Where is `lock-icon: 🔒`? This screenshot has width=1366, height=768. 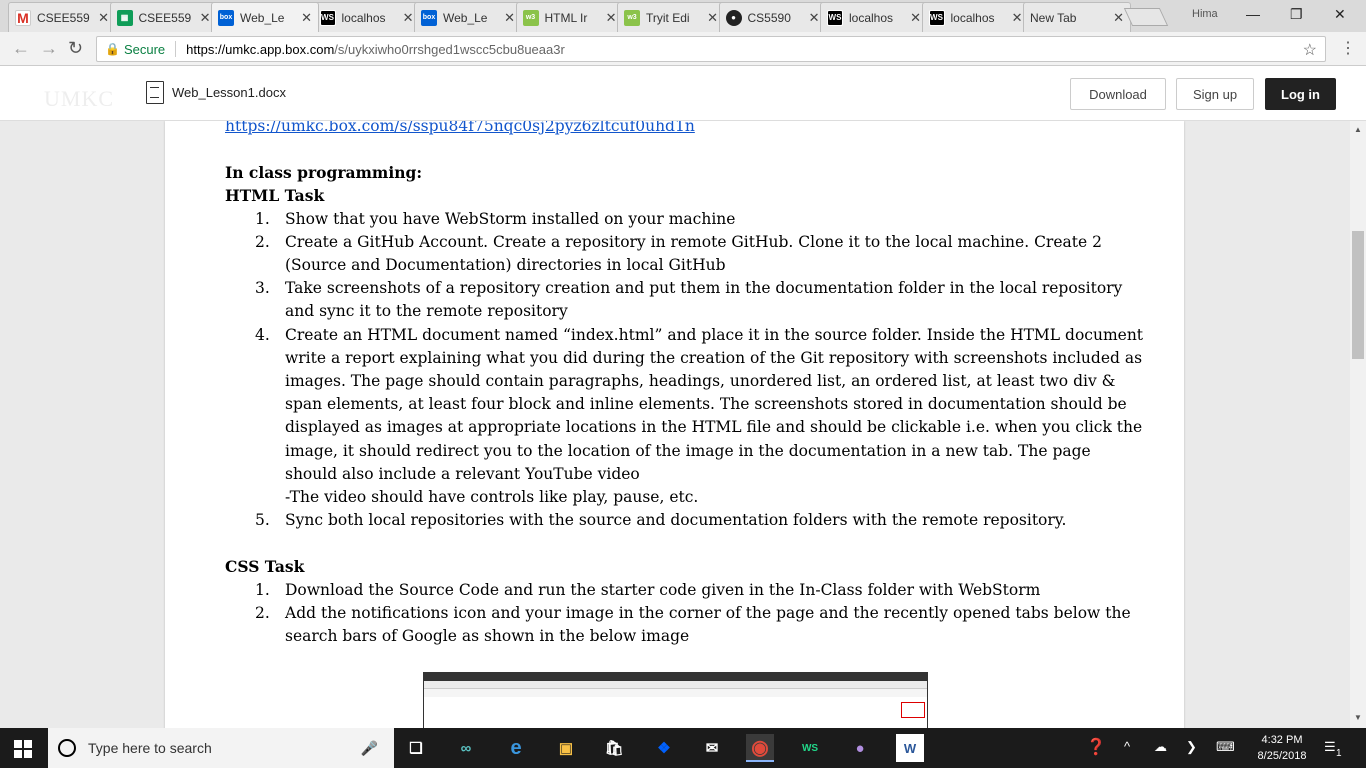 lock-icon: 🔒 is located at coordinates (112, 49).